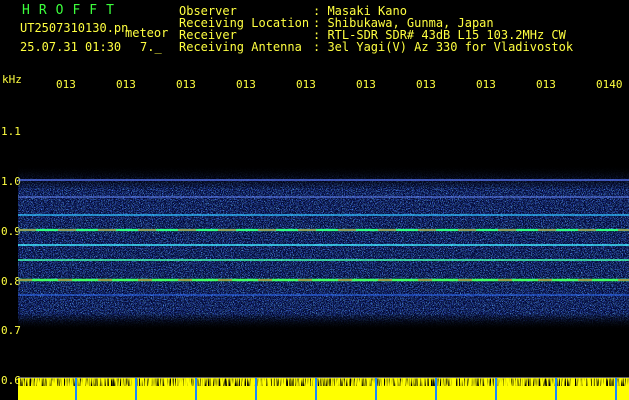  I want to click on signal-strip, so click(323, 389).